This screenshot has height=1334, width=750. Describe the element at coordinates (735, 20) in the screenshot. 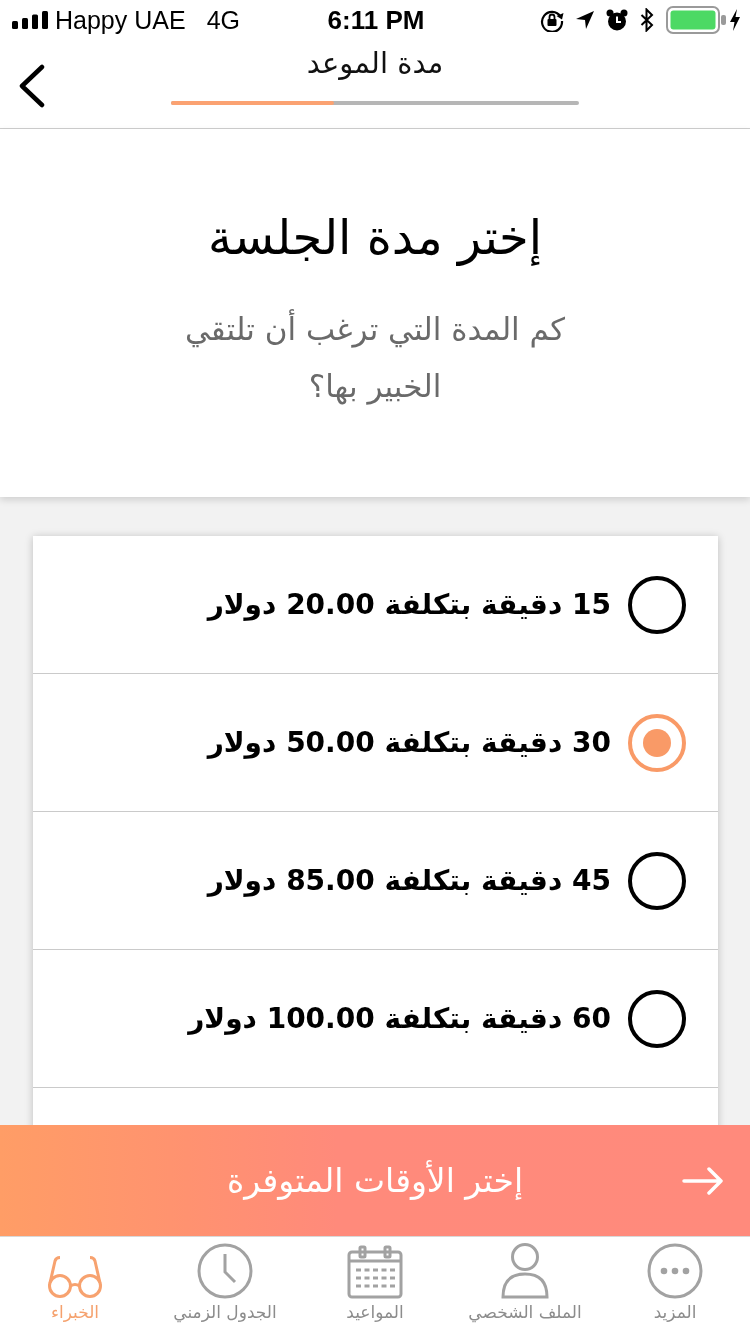

I see `bolt-icon` at that location.